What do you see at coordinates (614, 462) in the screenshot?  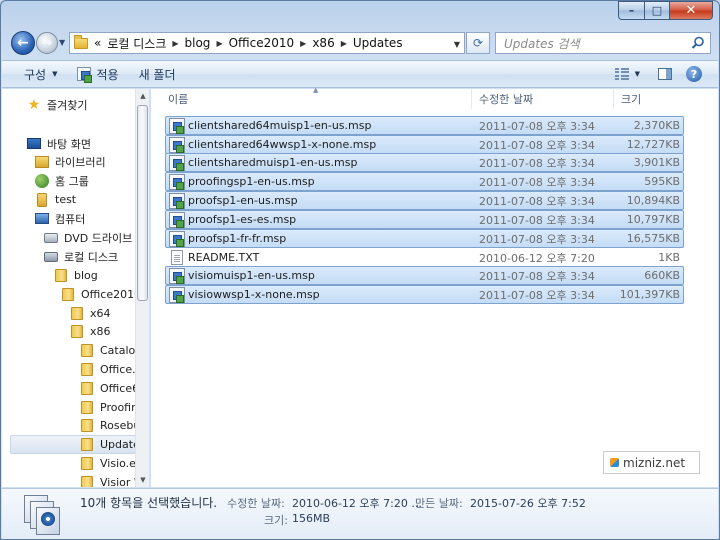 I see `mizniz-logo-icon` at bounding box center [614, 462].